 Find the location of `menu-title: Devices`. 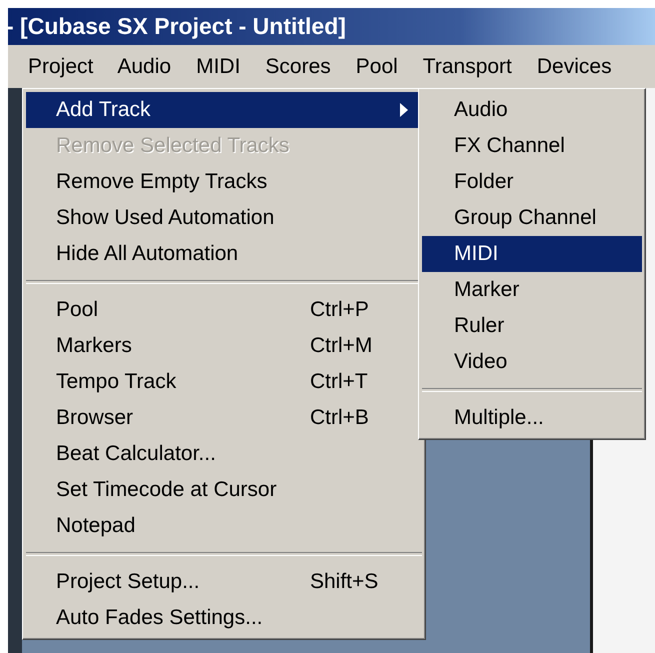

menu-title: Devices is located at coordinates (574, 67).